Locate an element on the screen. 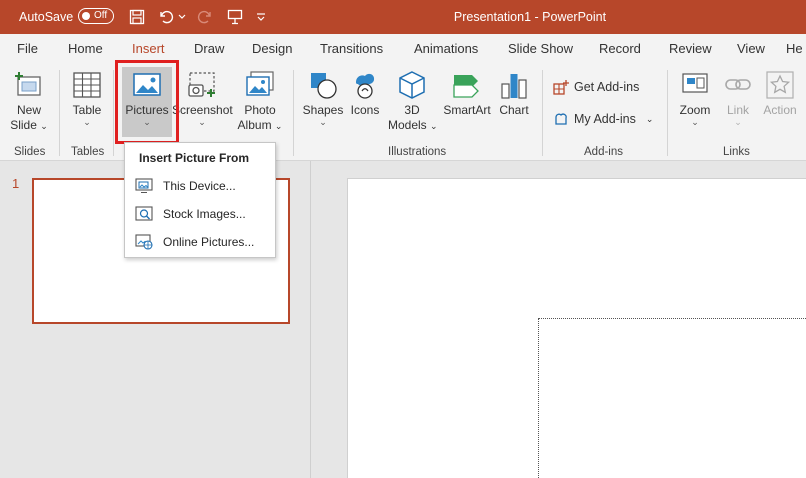 The width and height of the screenshot is (806, 478). zoom-icon is located at coordinates (695, 83).